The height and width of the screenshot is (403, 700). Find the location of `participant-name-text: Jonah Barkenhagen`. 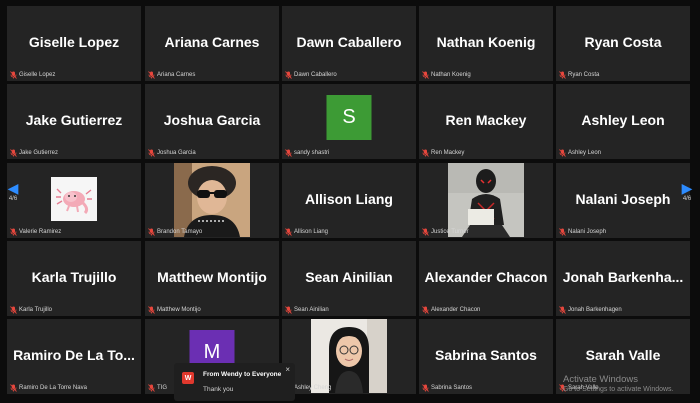

participant-name-text: Jonah Barkenhagen is located at coordinates (595, 310).